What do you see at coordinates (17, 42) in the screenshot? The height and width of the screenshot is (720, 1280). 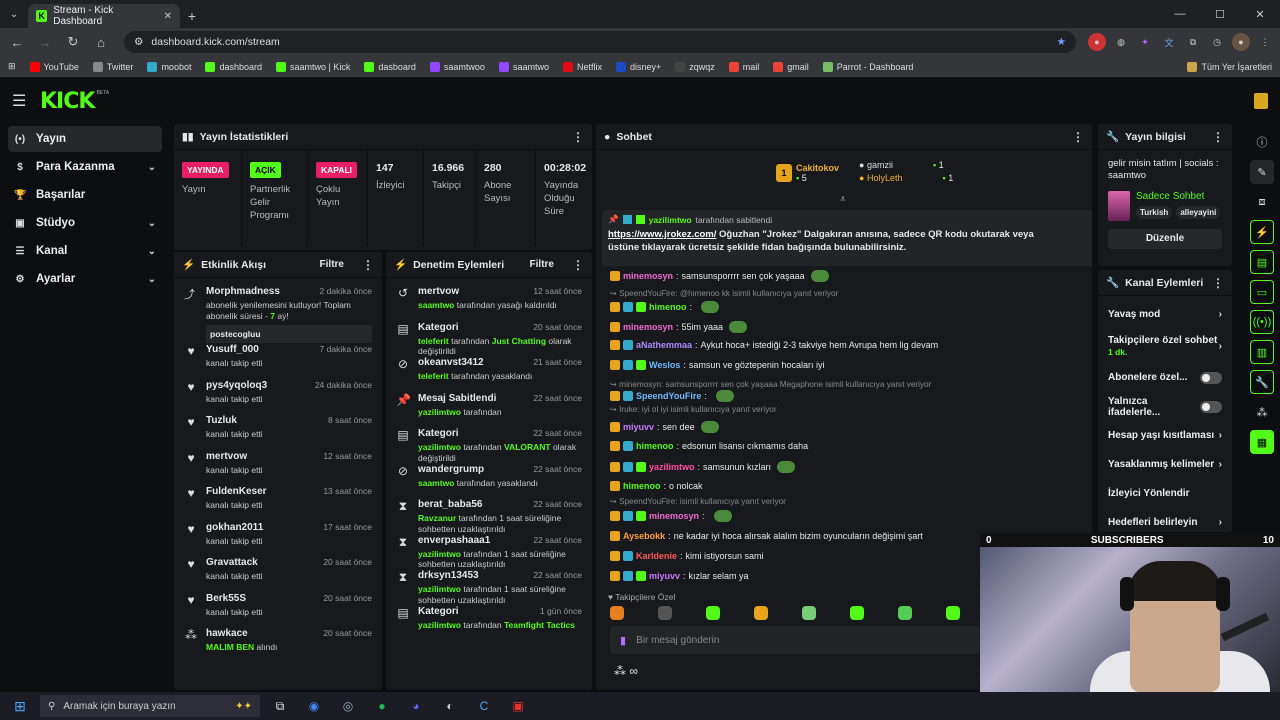 I see `back-icon: ←` at bounding box center [17, 42].